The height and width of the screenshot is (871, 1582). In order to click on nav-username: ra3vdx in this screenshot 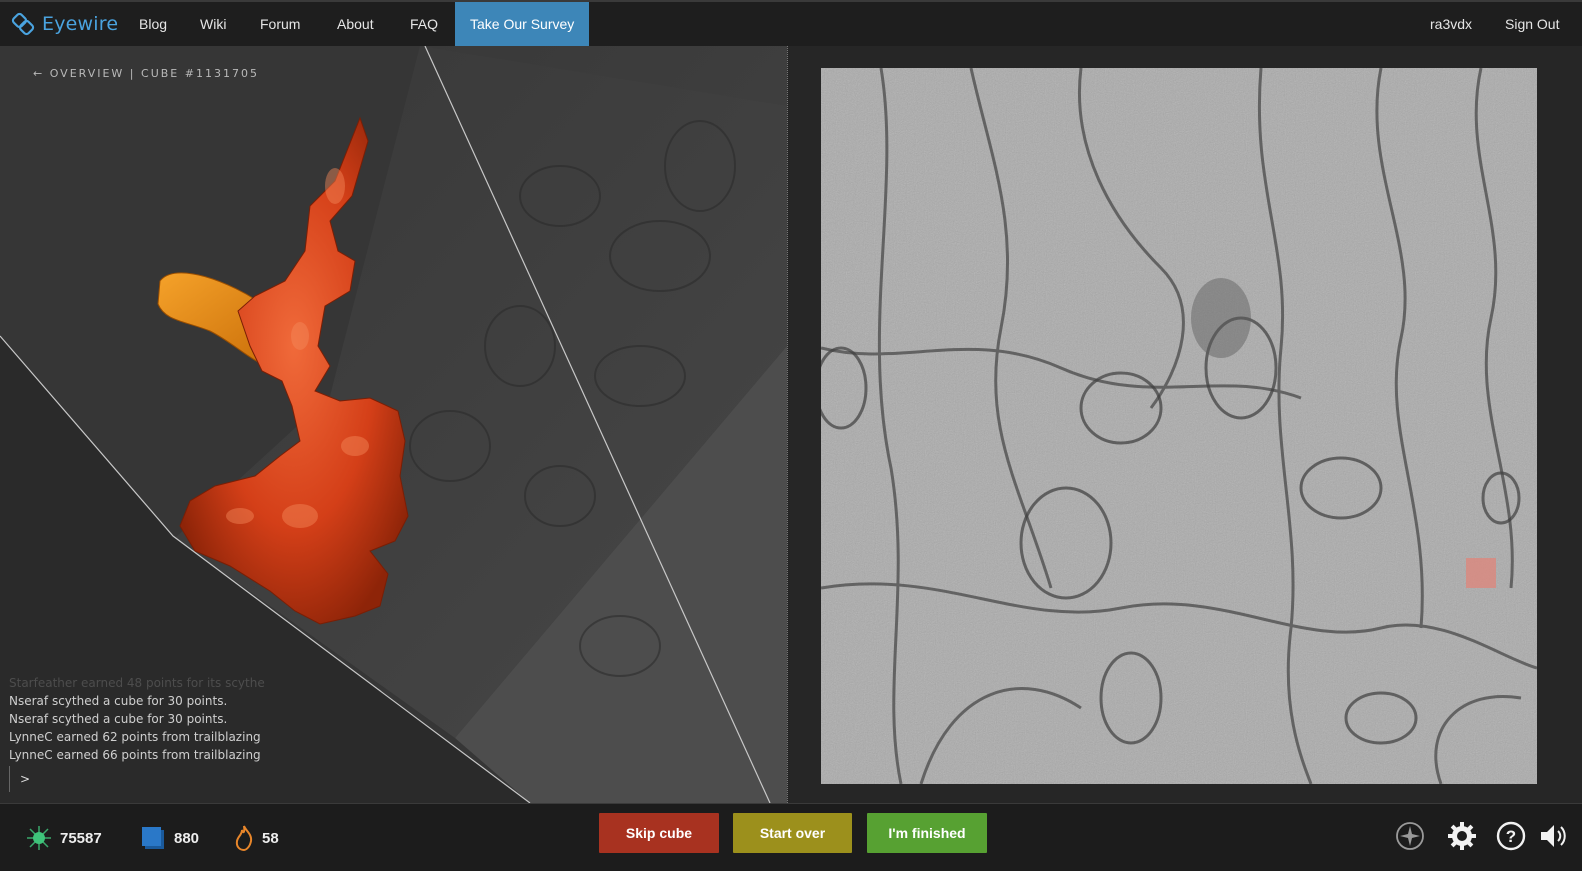, I will do `click(1451, 24)`.